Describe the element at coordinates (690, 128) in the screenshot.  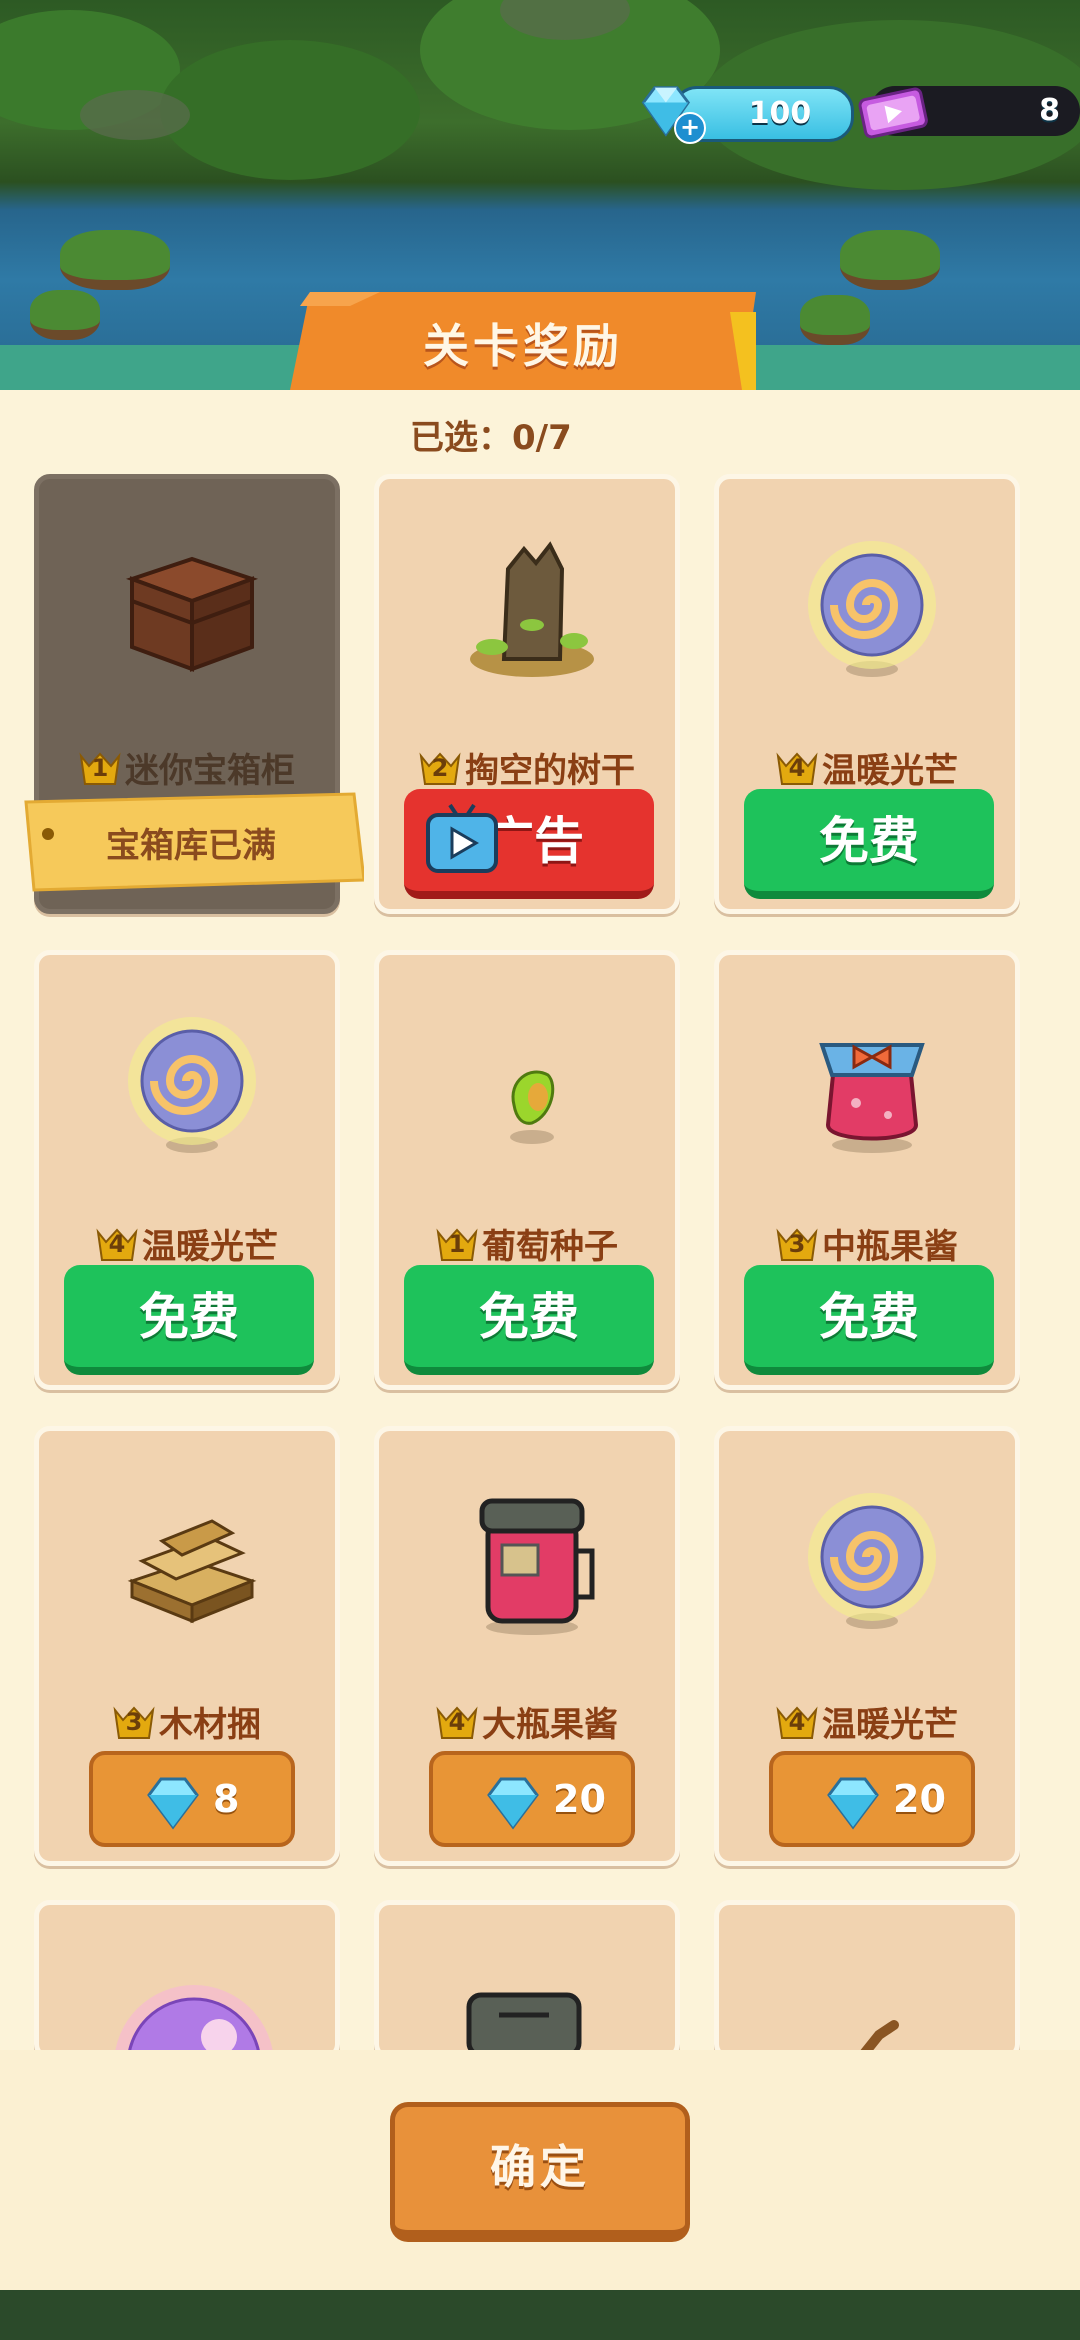
I see `add-gems-button: +` at that location.